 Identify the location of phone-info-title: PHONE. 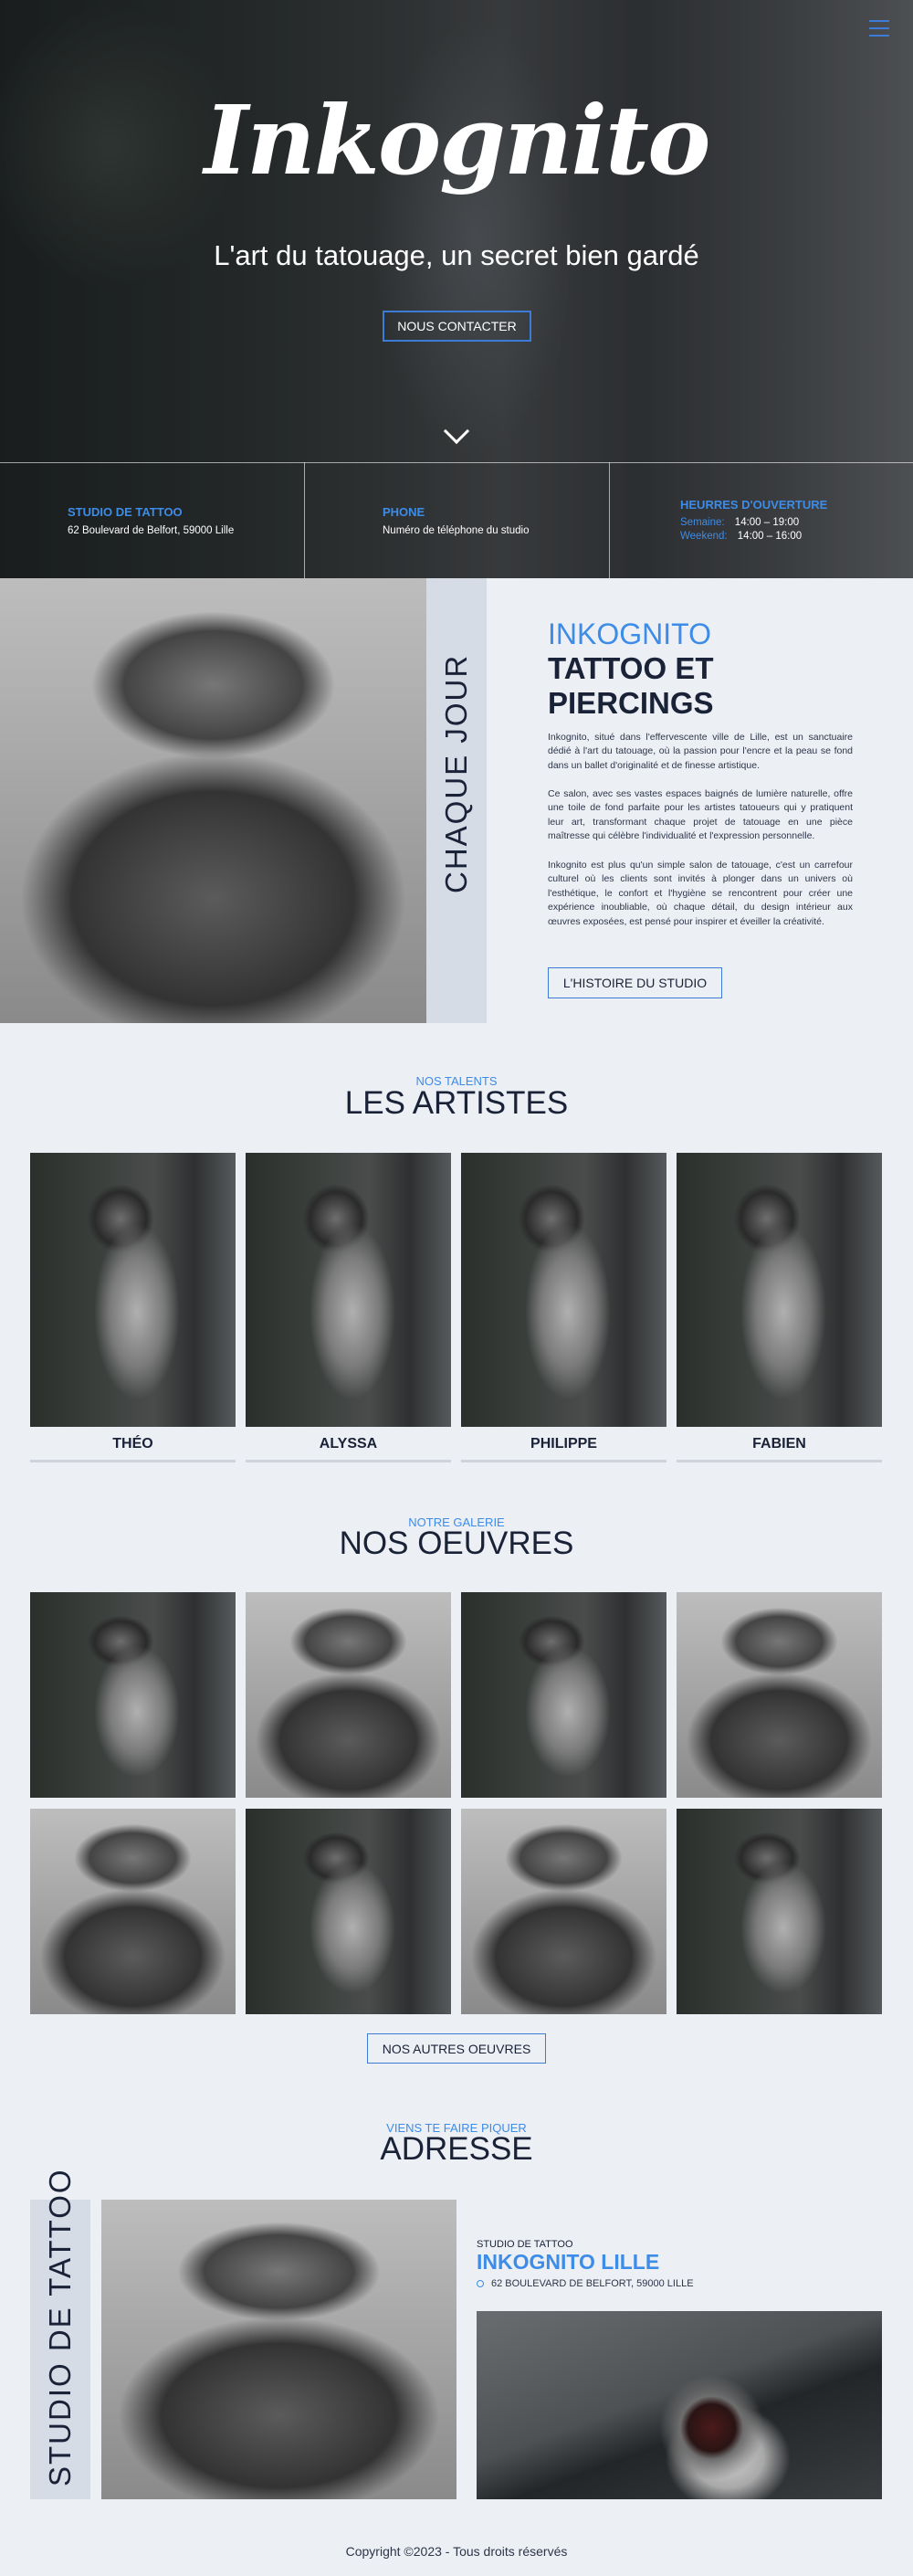
(404, 512).